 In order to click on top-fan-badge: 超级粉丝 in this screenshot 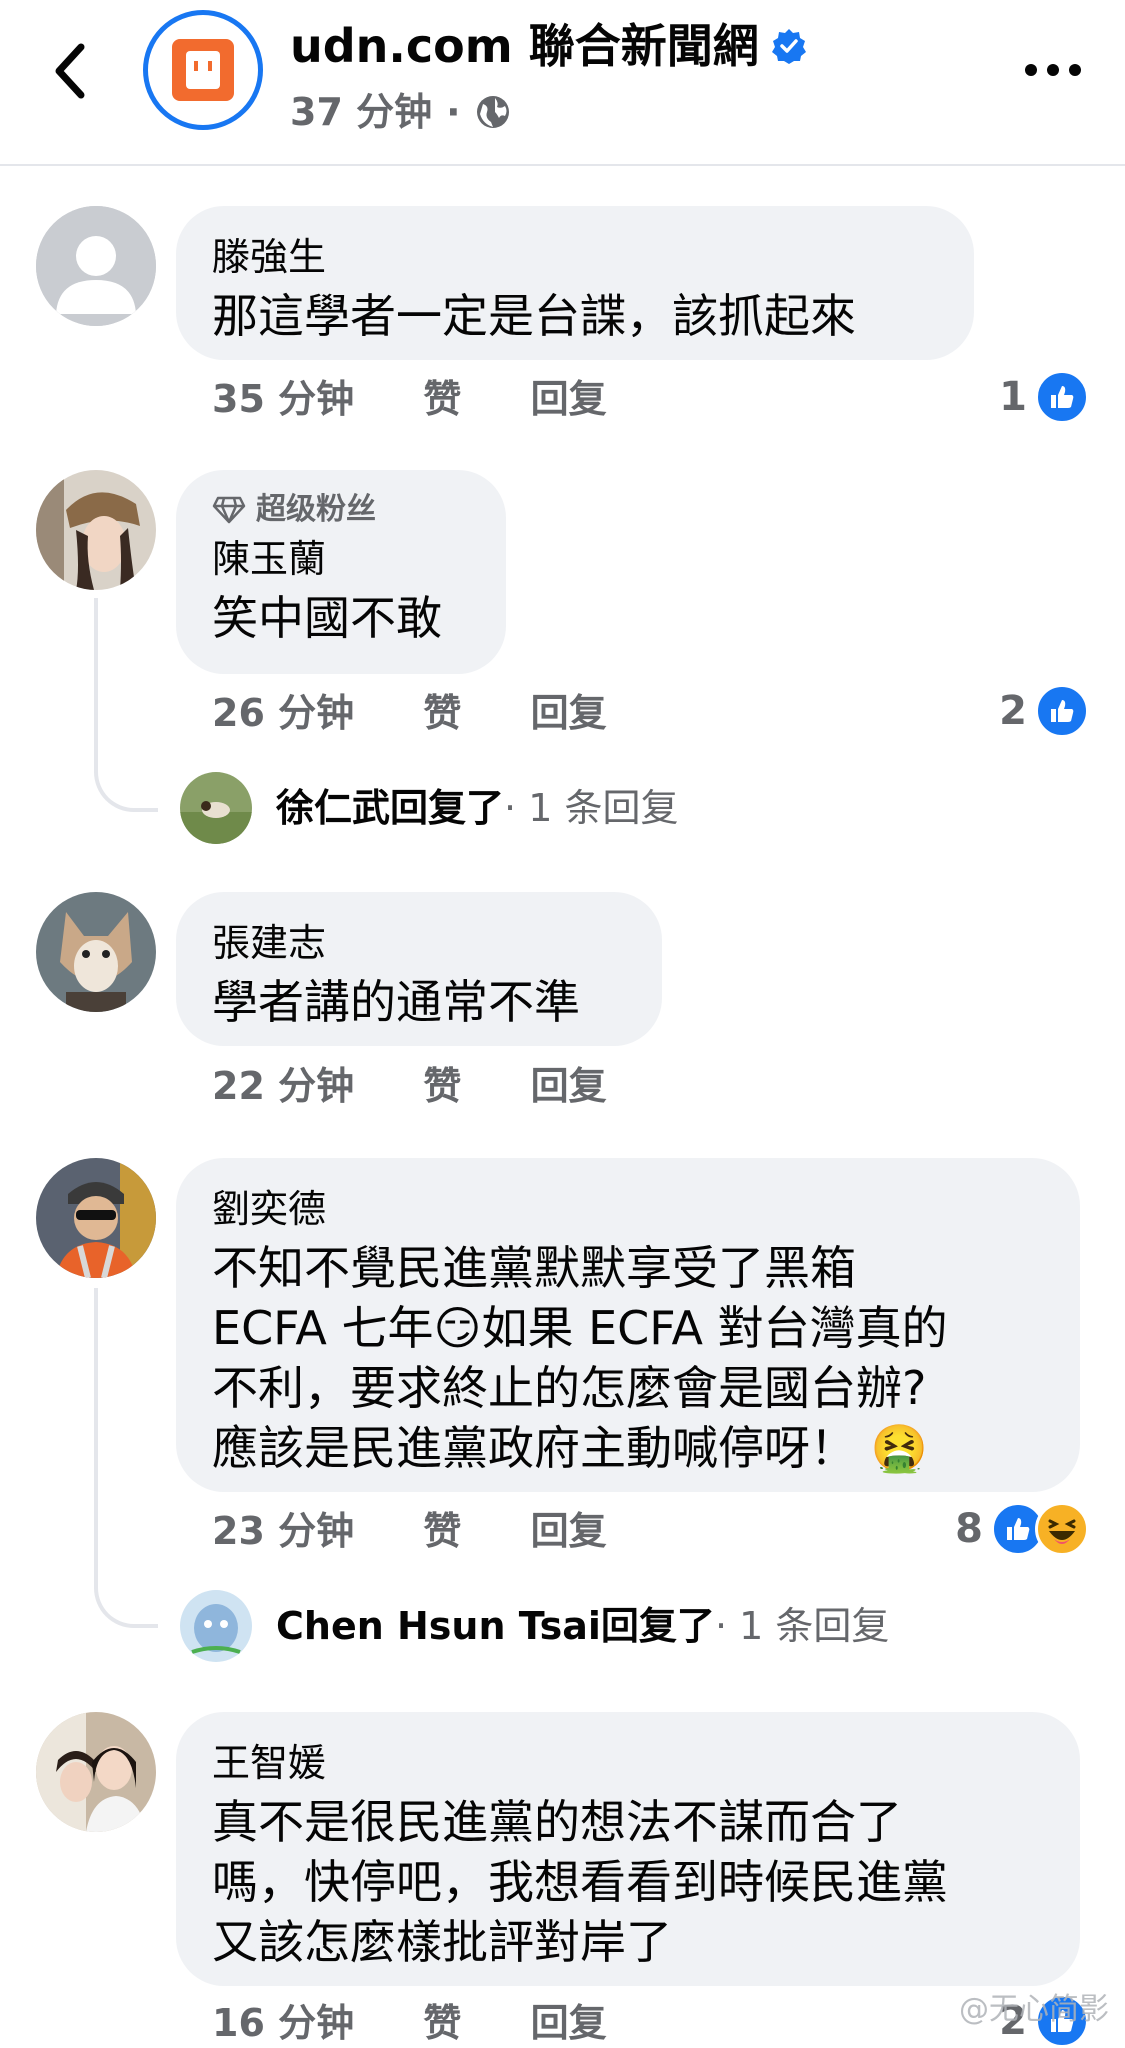, I will do `click(341, 510)`.